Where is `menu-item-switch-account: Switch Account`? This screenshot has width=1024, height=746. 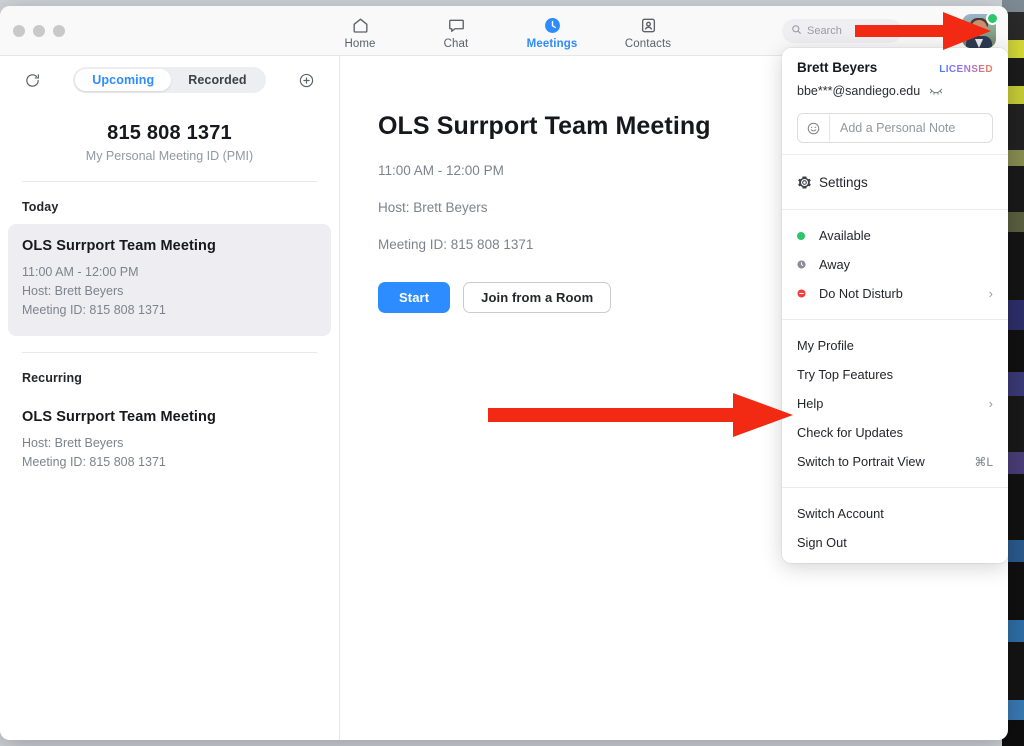 menu-item-switch-account: Switch Account is located at coordinates (895, 513).